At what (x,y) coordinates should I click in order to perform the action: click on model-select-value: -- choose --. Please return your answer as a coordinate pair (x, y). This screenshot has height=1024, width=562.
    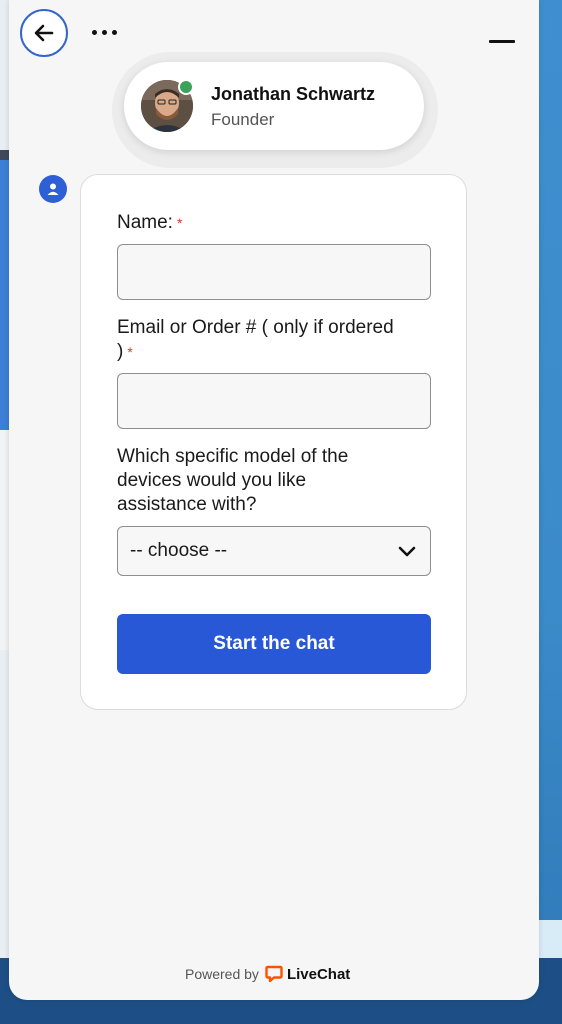
    Looking at the image, I should click on (179, 550).